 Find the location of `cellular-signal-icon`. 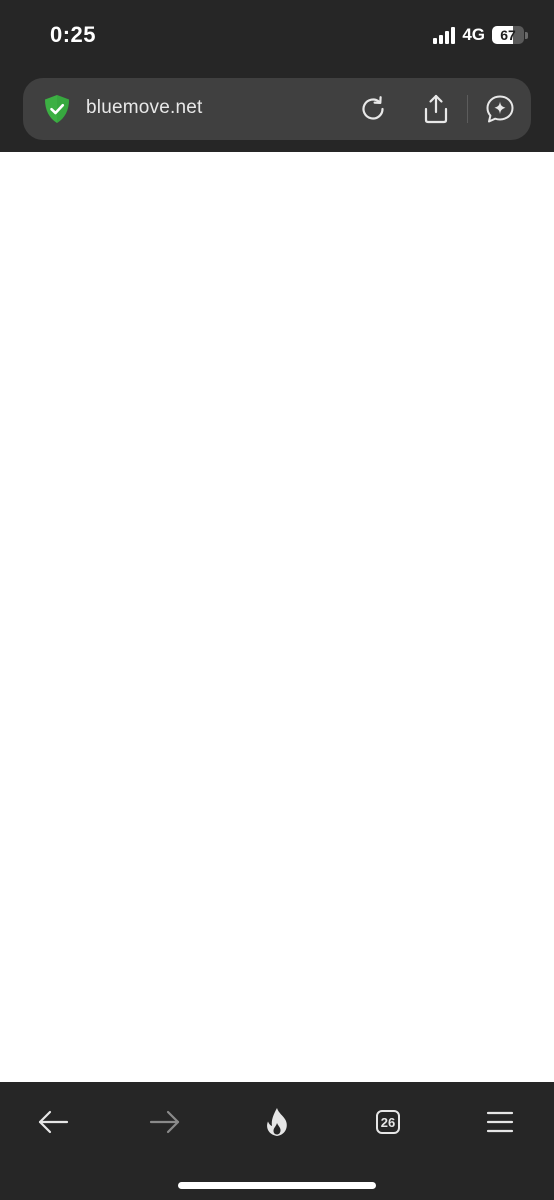

cellular-signal-icon is located at coordinates (444, 35).